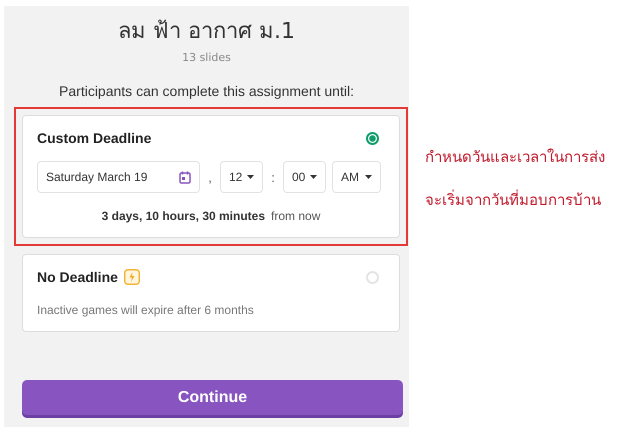  Describe the element at coordinates (356, 177) in the screenshot. I see `period-dropdown: AM` at that location.